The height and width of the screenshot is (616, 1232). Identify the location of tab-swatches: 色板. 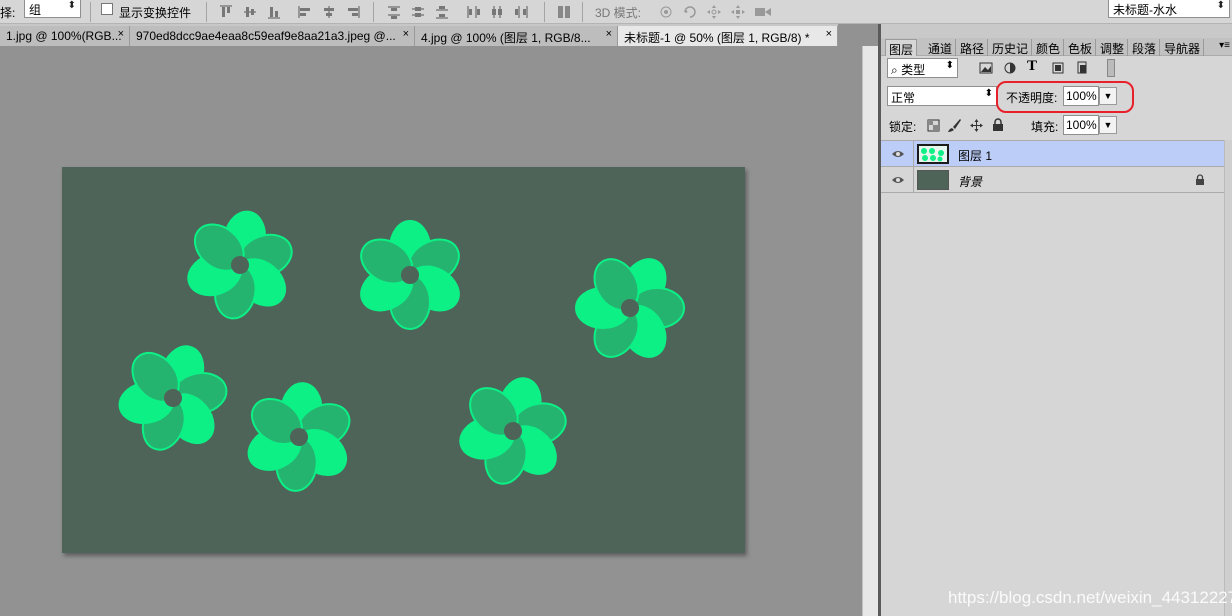
(1081, 47).